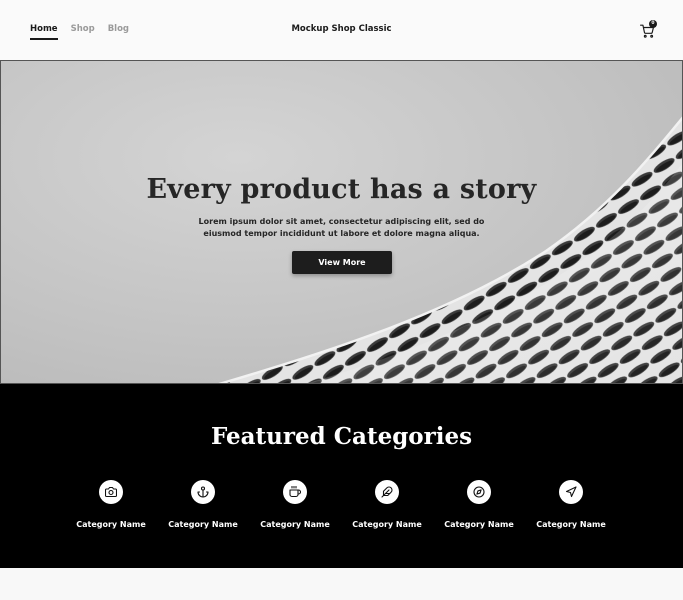 The width and height of the screenshot is (683, 600). Describe the element at coordinates (479, 492) in the screenshot. I see `compass-icon` at that location.